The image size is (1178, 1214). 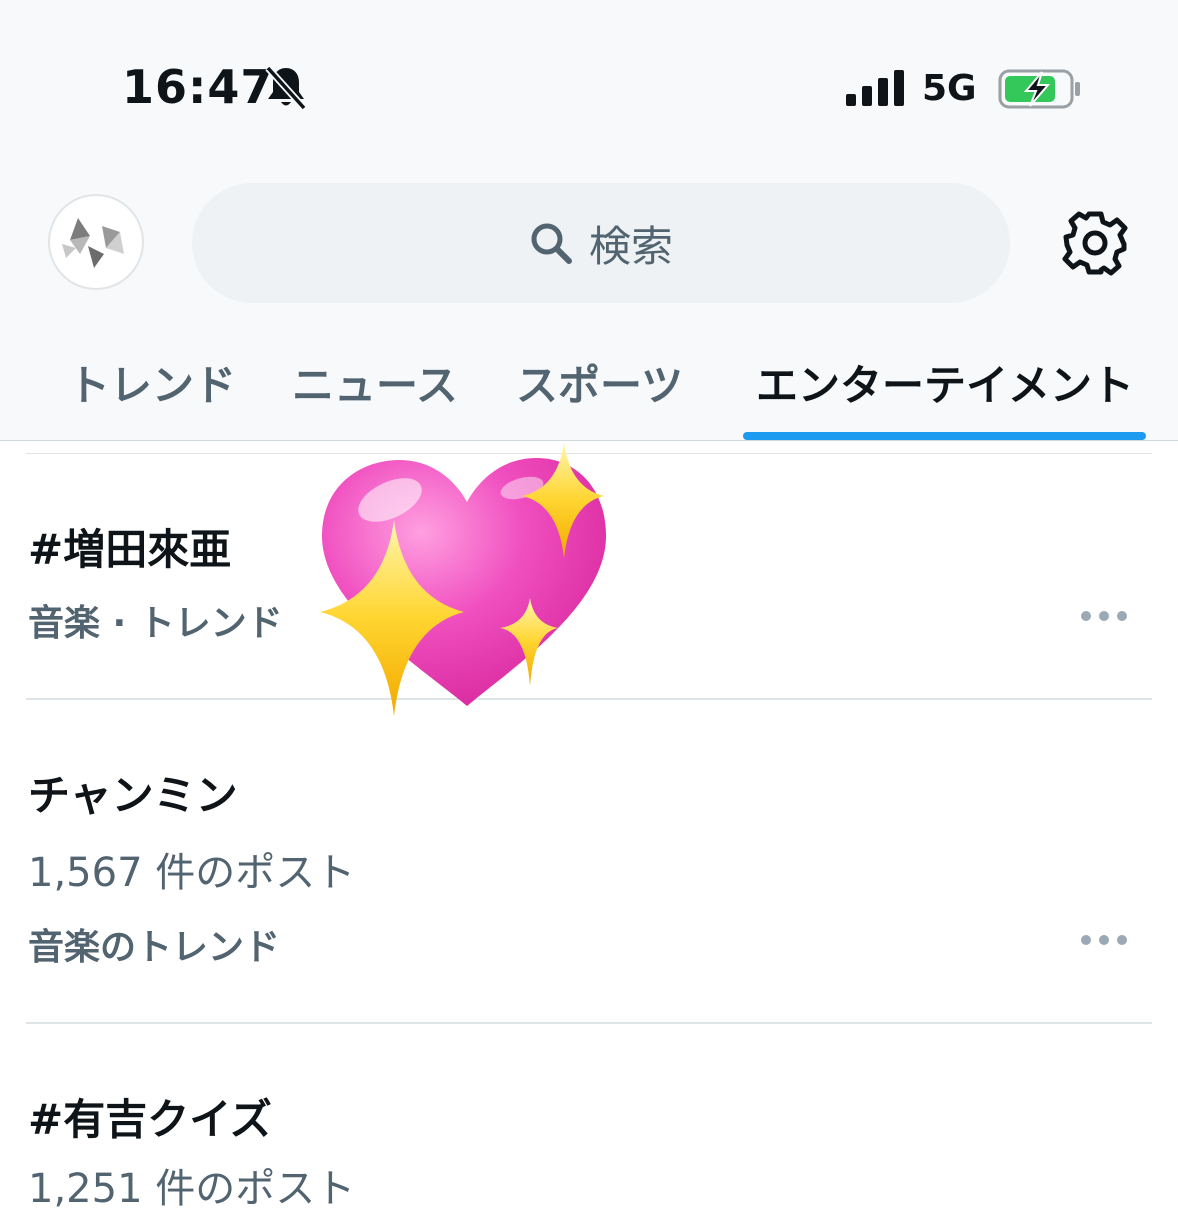 I want to click on tab-bar: トレンド ニュース スポーツ エンターテイメント, so click(x=589, y=390).